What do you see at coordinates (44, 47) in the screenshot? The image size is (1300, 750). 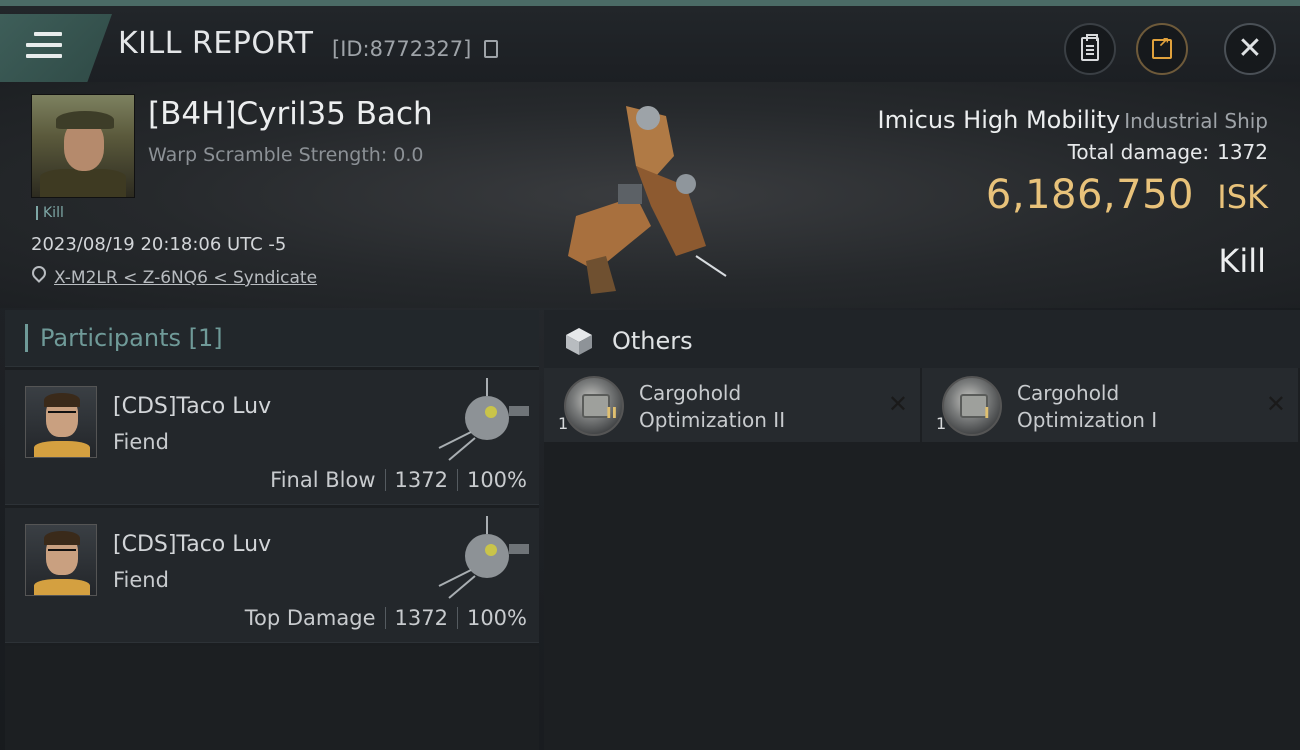 I see `menu-icon` at bounding box center [44, 47].